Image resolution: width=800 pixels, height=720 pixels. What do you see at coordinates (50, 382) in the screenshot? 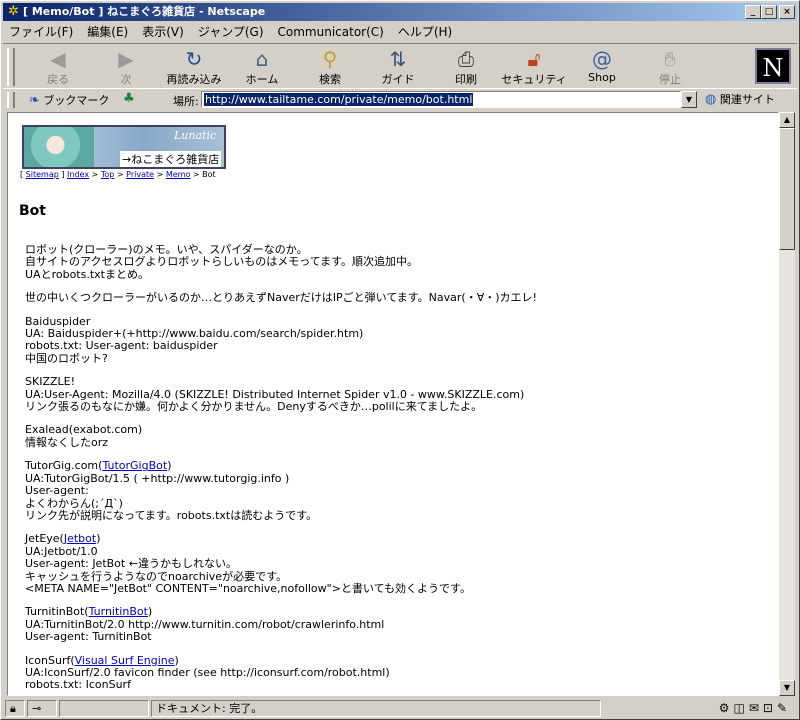
I see `bot-name: SKIZZLE!` at bounding box center [50, 382].